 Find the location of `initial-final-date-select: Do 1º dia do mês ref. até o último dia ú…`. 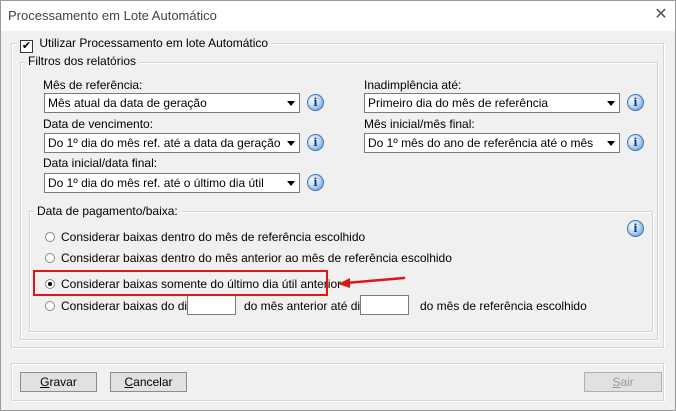

initial-final-date-select: Do 1º dia do mês ref. até o último dia ú… is located at coordinates (172, 183).